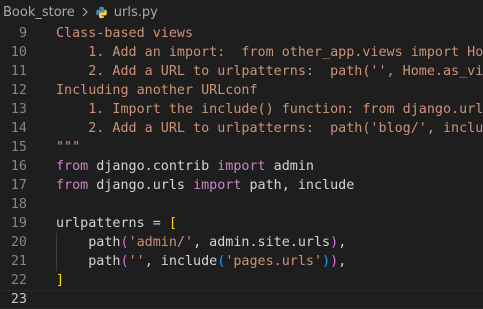 This screenshot has height=309, width=483. I want to click on line-number: 11, so click(18, 71).